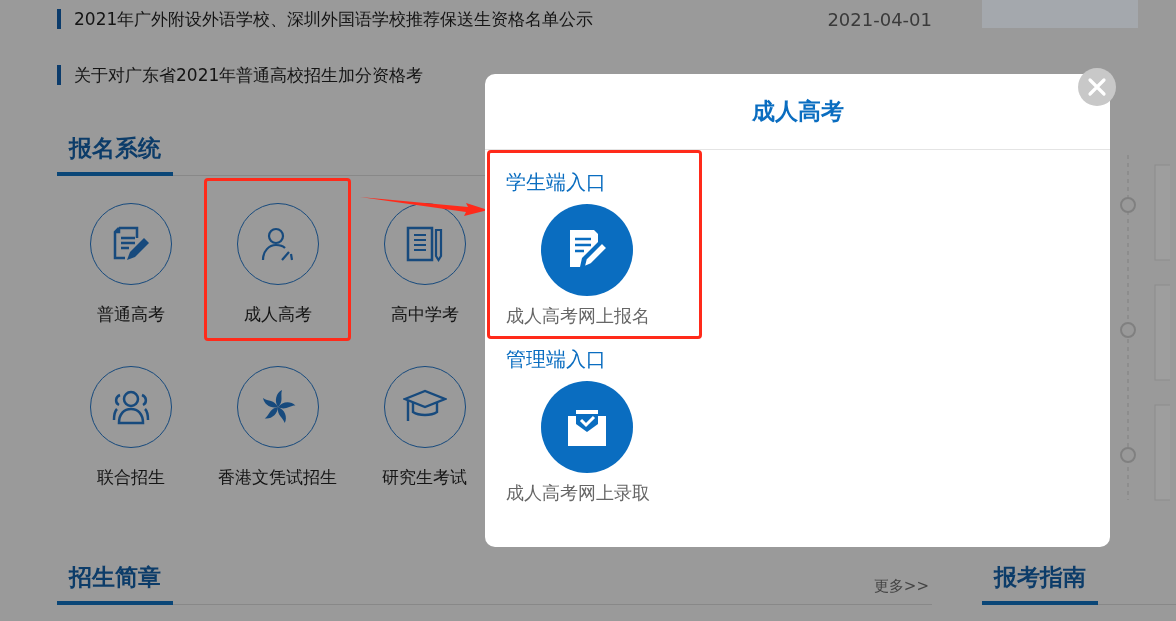  I want to click on dialog-title: 成人高考, so click(797, 111).